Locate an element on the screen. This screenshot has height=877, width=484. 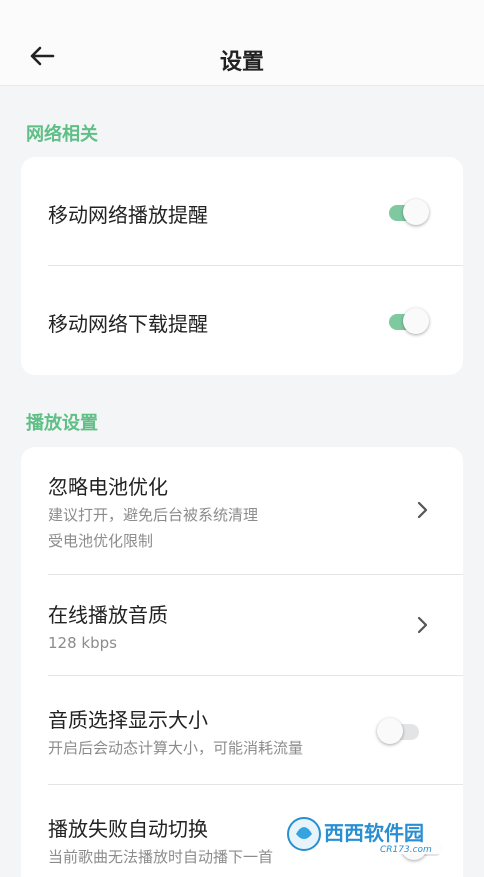
setting-row-online-quality: 在线播放音质 128 kbps is located at coordinates (242, 625).